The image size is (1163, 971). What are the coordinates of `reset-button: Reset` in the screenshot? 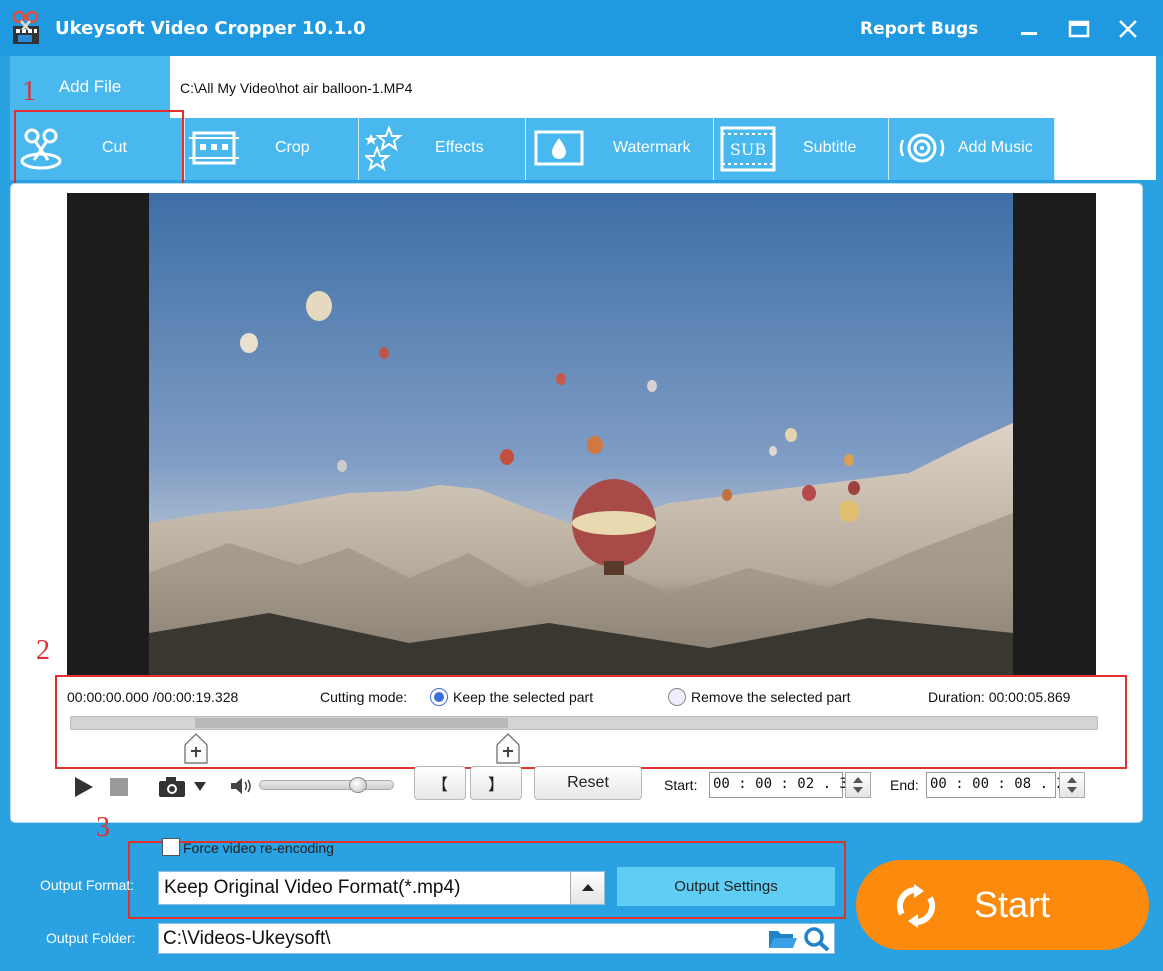 It's located at (588, 783).